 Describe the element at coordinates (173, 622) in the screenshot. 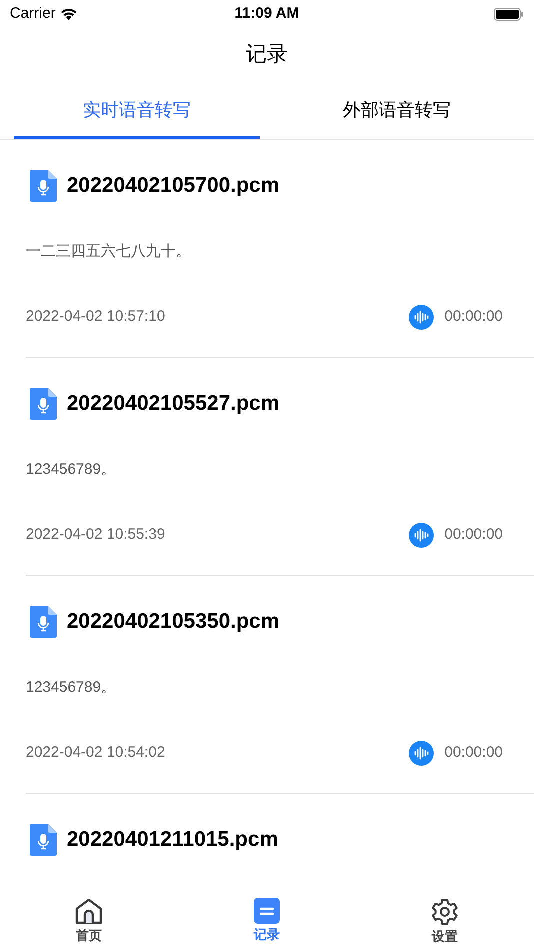

I see `file-name: 20220402105350.pcm` at that location.